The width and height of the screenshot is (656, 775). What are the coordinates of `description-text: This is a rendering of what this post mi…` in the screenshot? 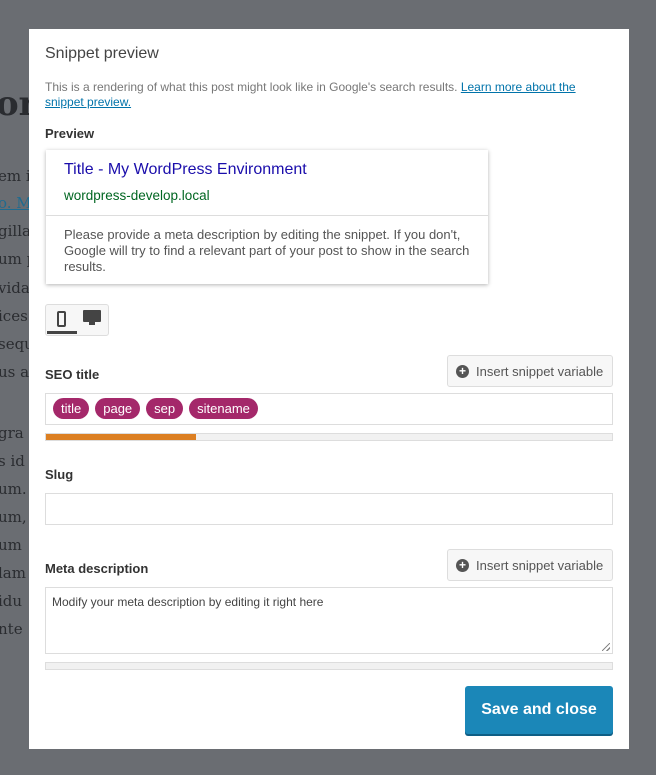 It's located at (253, 87).